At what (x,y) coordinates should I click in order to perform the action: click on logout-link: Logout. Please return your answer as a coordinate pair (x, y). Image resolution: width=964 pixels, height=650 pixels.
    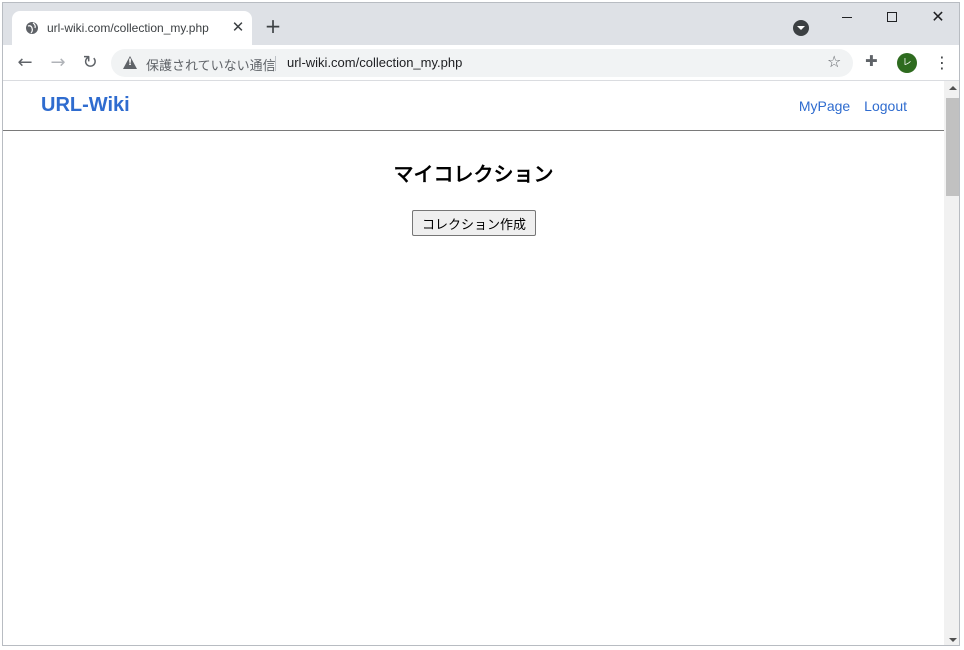
    Looking at the image, I should click on (885, 106).